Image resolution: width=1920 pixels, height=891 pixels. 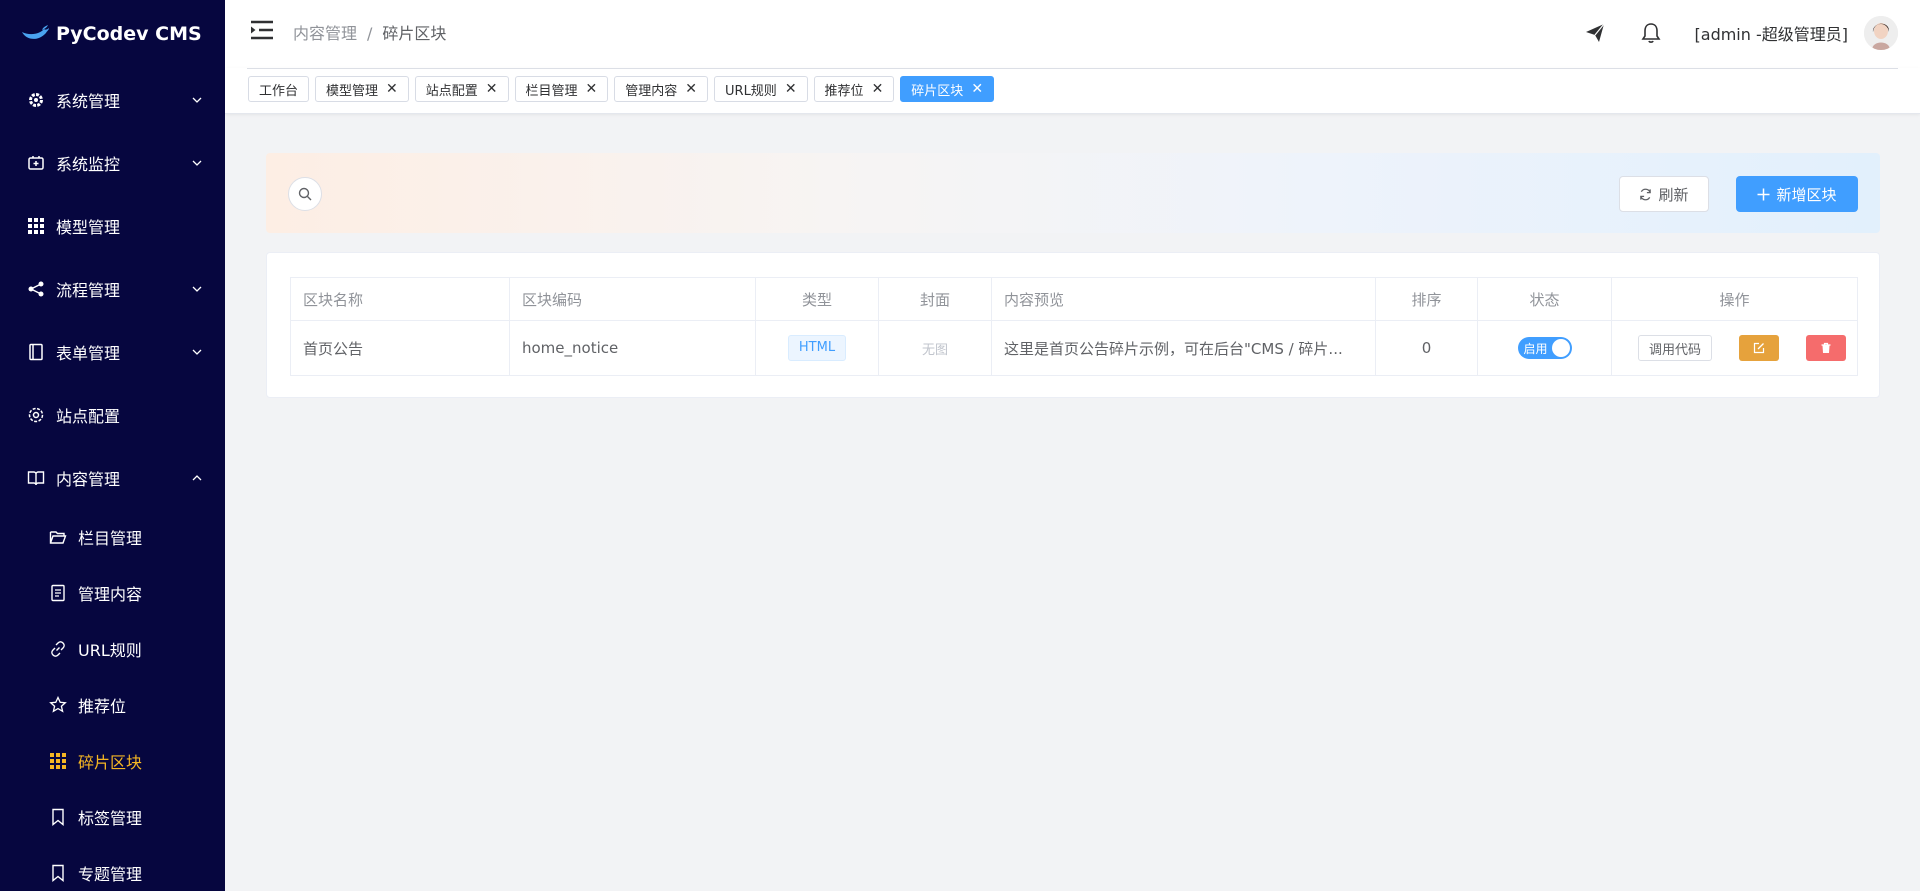 What do you see at coordinates (400, 299) in the screenshot?
I see `column-header: 区块名称` at bounding box center [400, 299].